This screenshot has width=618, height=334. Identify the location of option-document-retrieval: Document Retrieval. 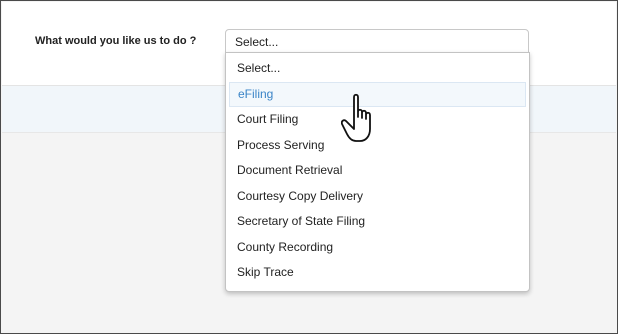
(377, 171).